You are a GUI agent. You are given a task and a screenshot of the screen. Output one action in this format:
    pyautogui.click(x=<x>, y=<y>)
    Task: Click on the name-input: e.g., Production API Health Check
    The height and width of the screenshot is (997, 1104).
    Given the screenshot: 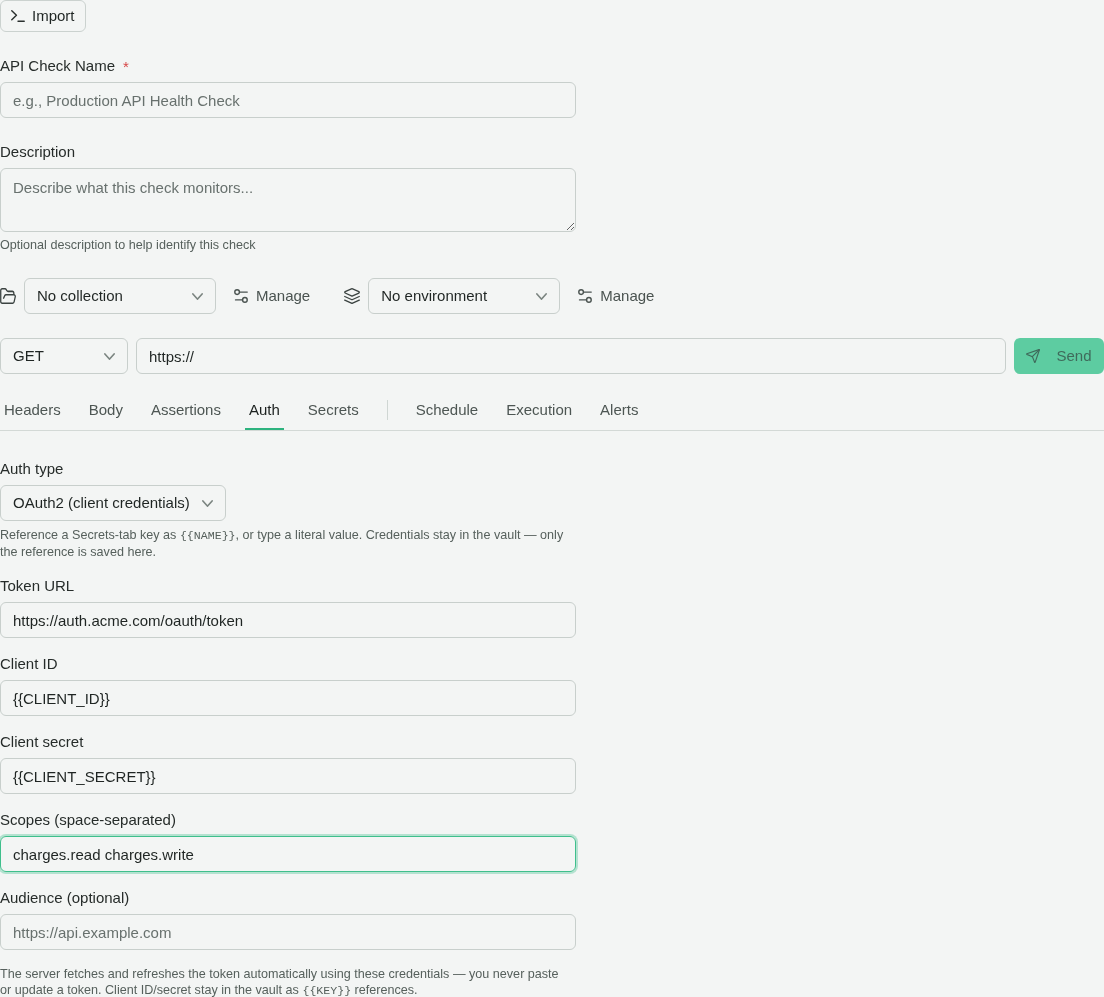 What is the action you would take?
    pyautogui.click(x=288, y=100)
    